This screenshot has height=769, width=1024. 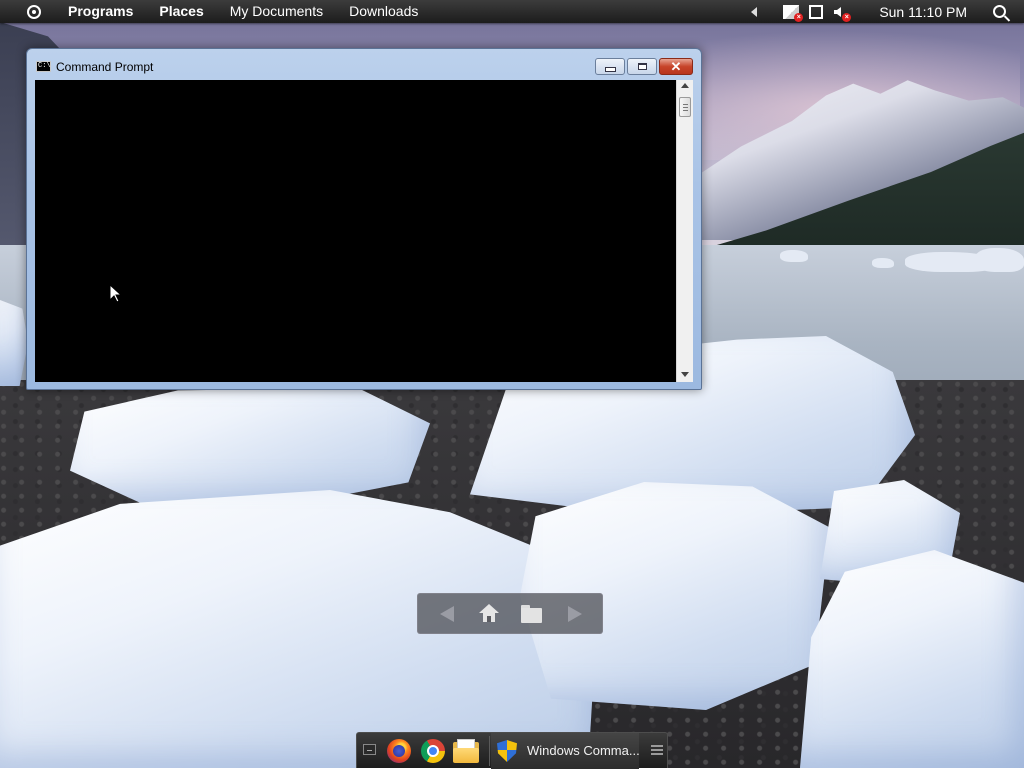 I want to click on dock-separator, so click(x=489, y=751).